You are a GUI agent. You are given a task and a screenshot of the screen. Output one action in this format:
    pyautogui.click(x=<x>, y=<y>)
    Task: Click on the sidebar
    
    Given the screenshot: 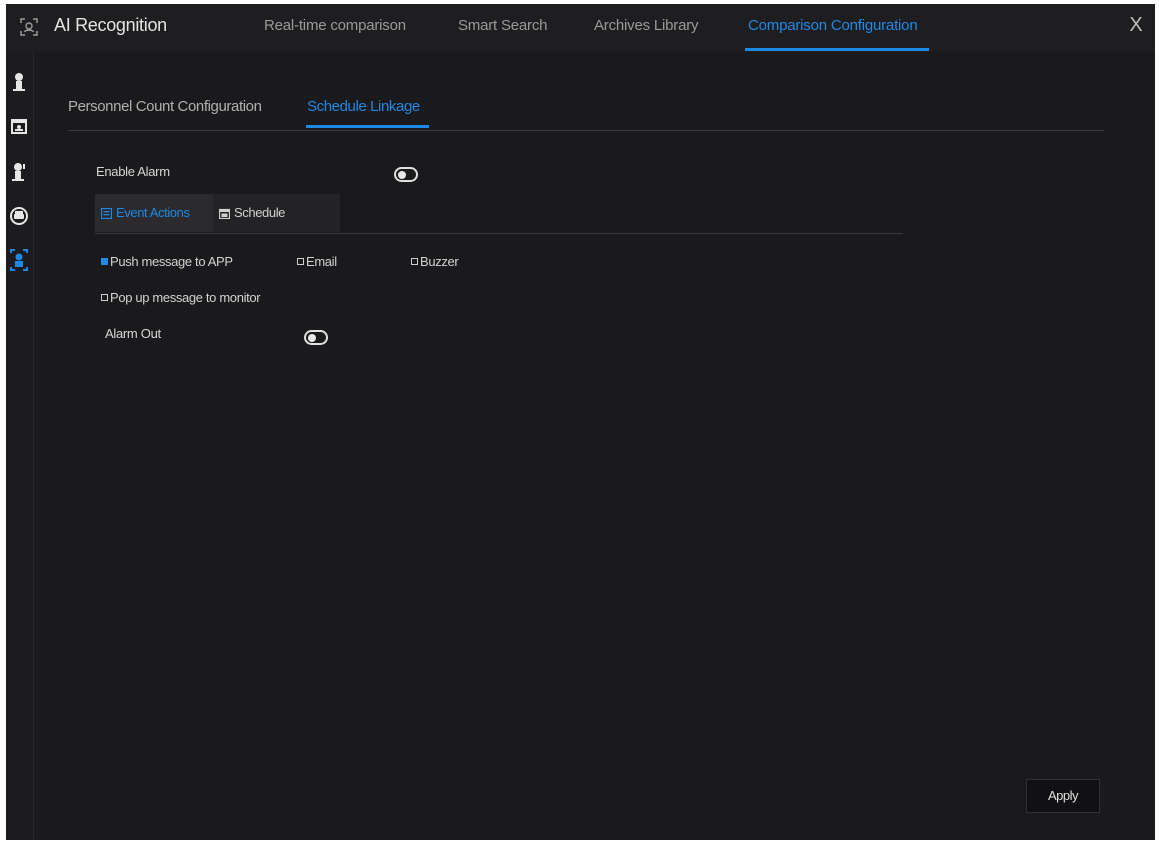 What is the action you would take?
    pyautogui.click(x=20, y=446)
    